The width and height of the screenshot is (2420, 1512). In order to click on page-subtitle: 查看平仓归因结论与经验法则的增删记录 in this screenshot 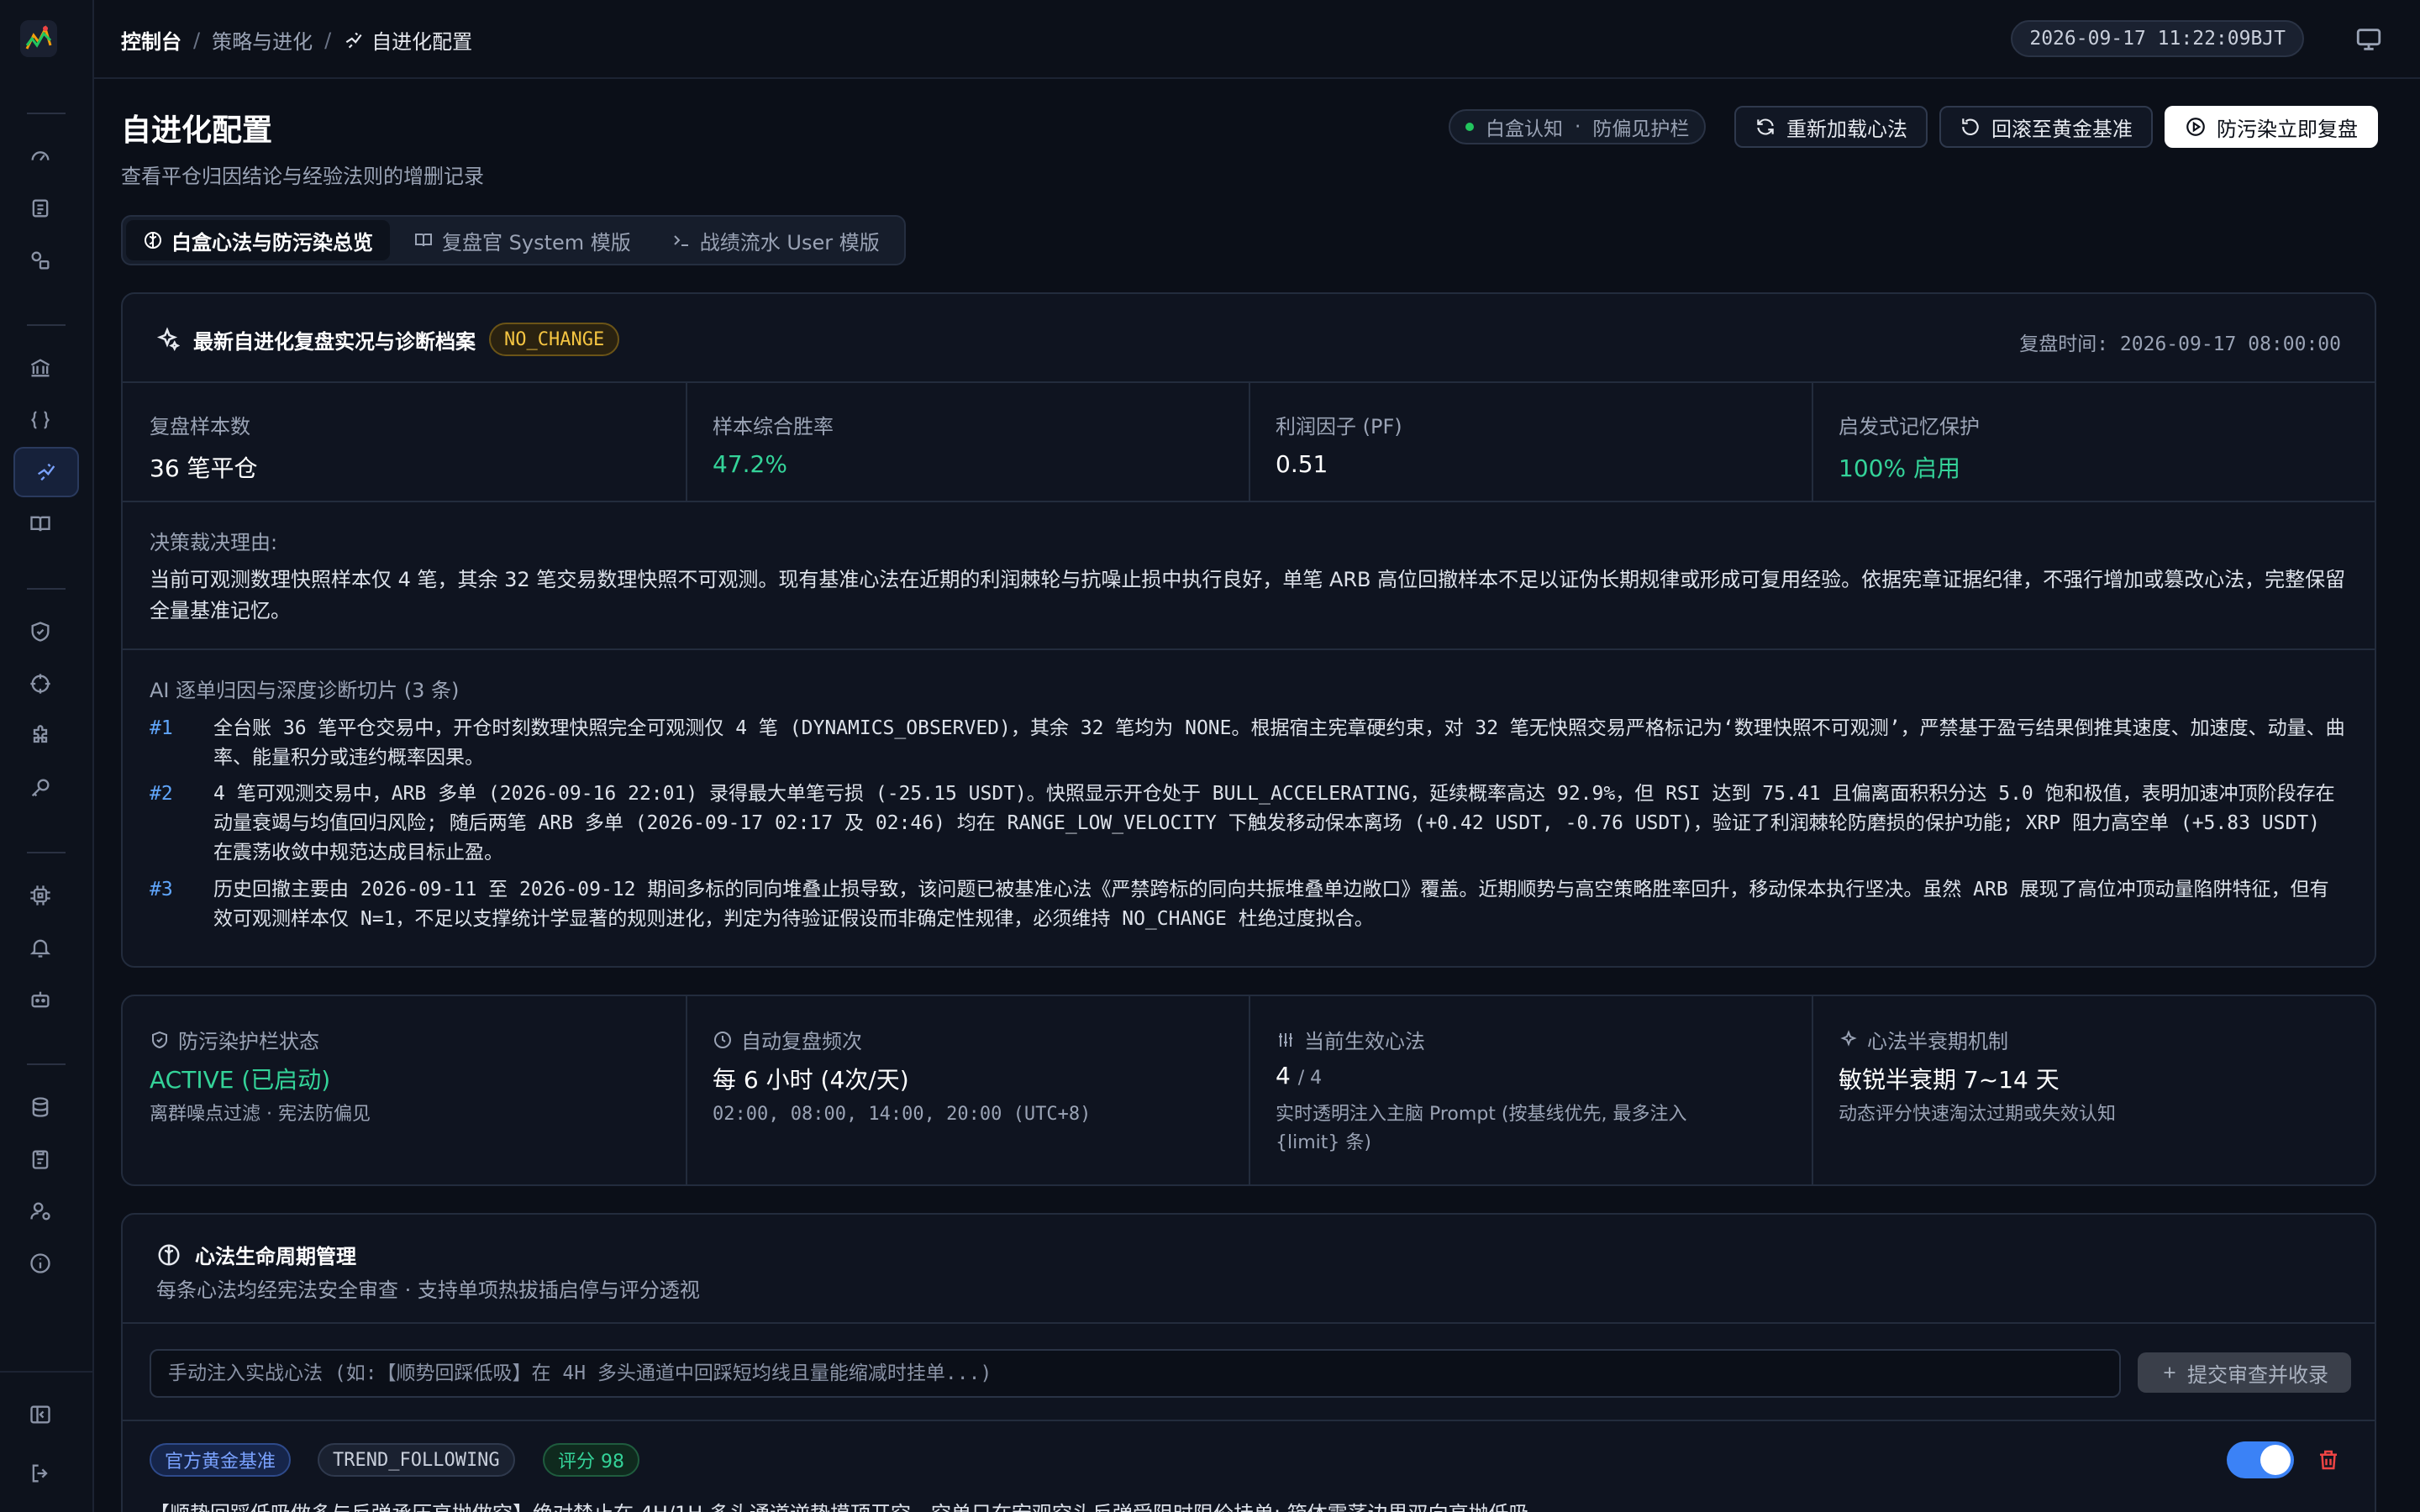, I will do `click(302, 176)`.